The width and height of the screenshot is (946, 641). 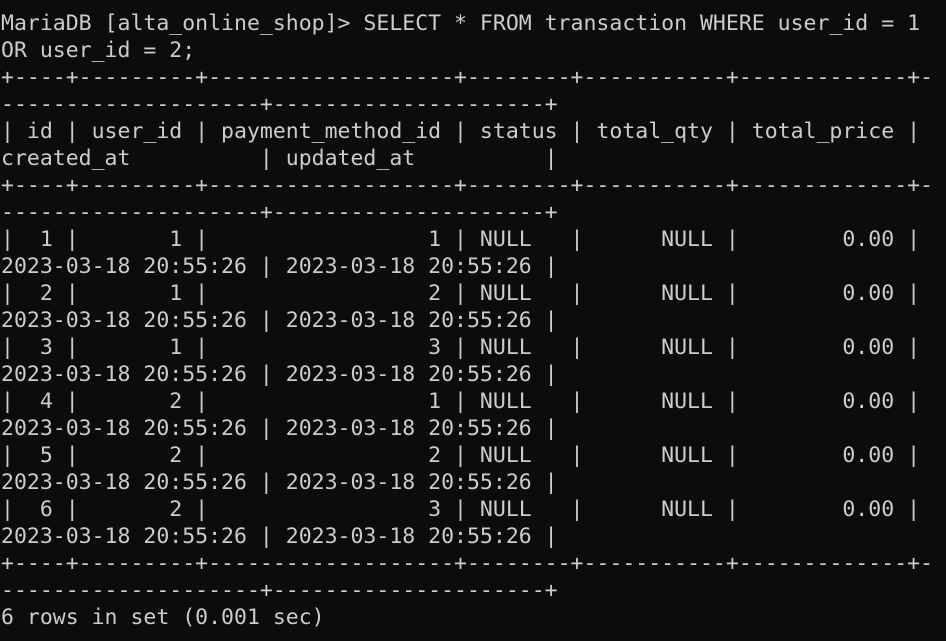 I want to click on sql-prompt-continuation: OR user_id = 2;, so click(x=98, y=50).